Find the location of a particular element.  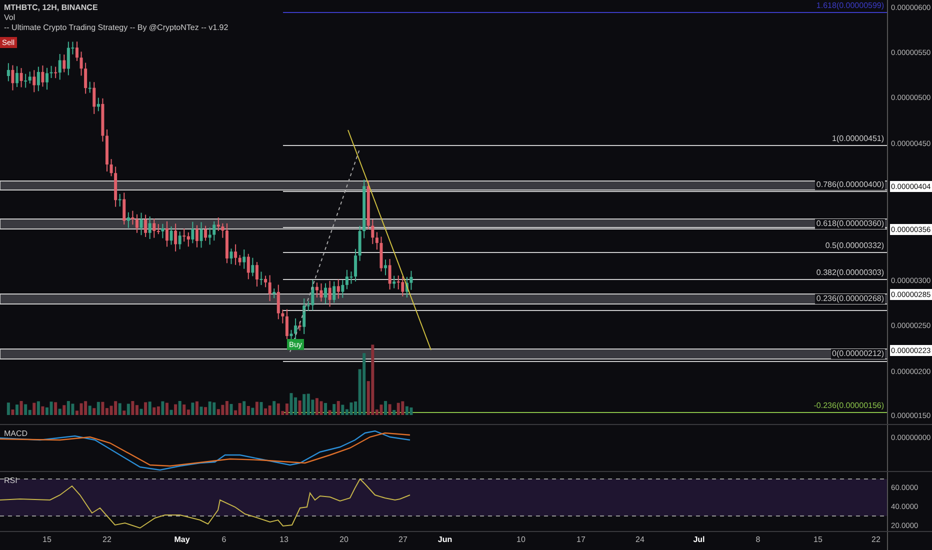

fib-level-label: 0(0.00000212) is located at coordinates (858, 354).